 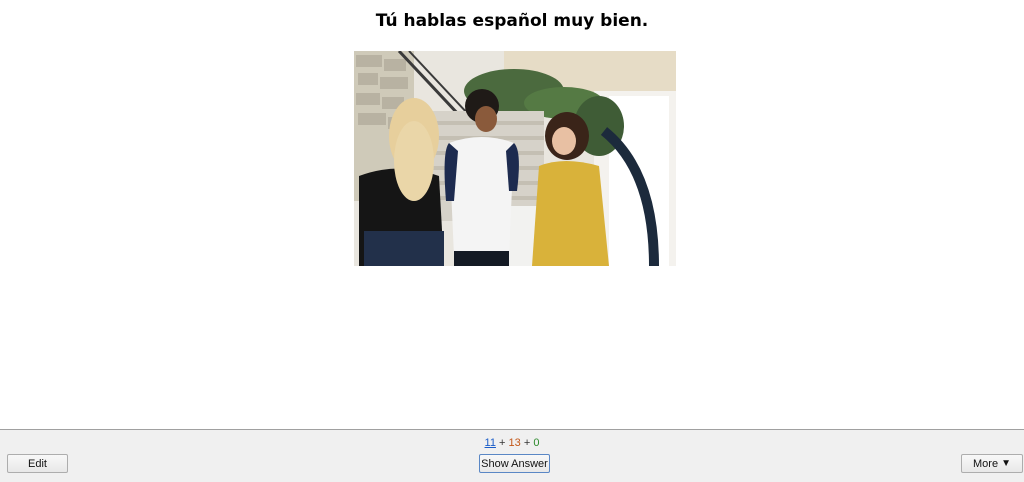 What do you see at coordinates (536, 443) in the screenshot?
I see `review-count: 0` at bounding box center [536, 443].